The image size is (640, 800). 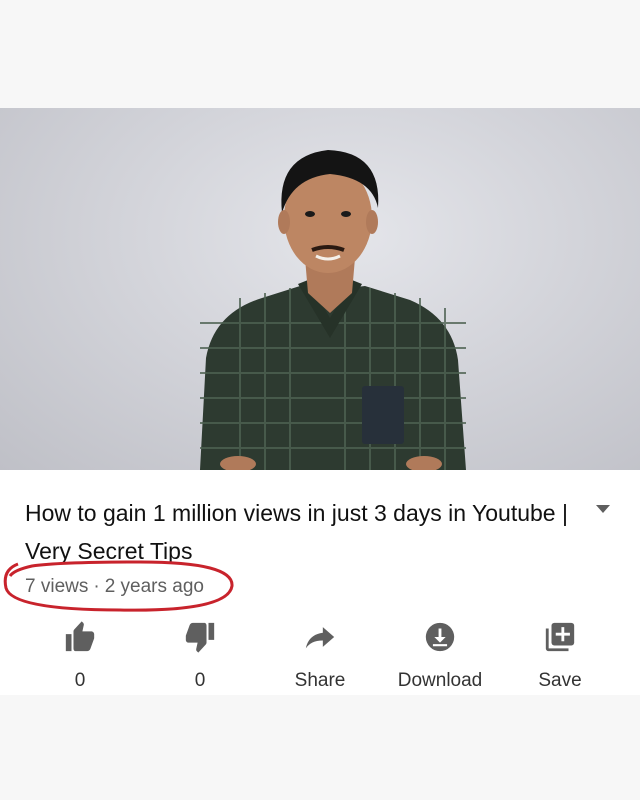 I want to click on dislike-count: 0, so click(x=200, y=680).